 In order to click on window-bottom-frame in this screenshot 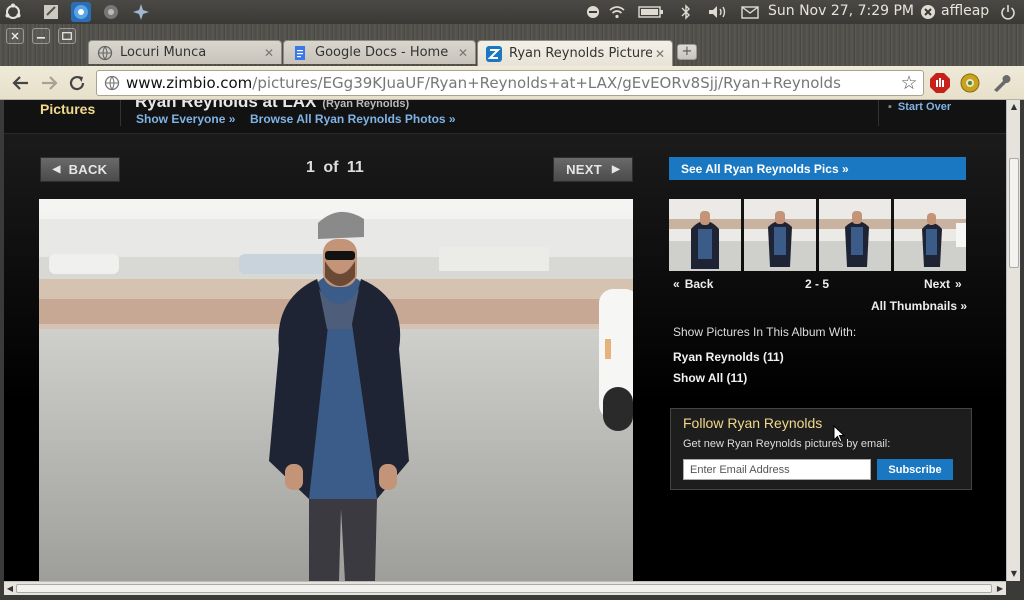, I will do `click(512, 597)`.